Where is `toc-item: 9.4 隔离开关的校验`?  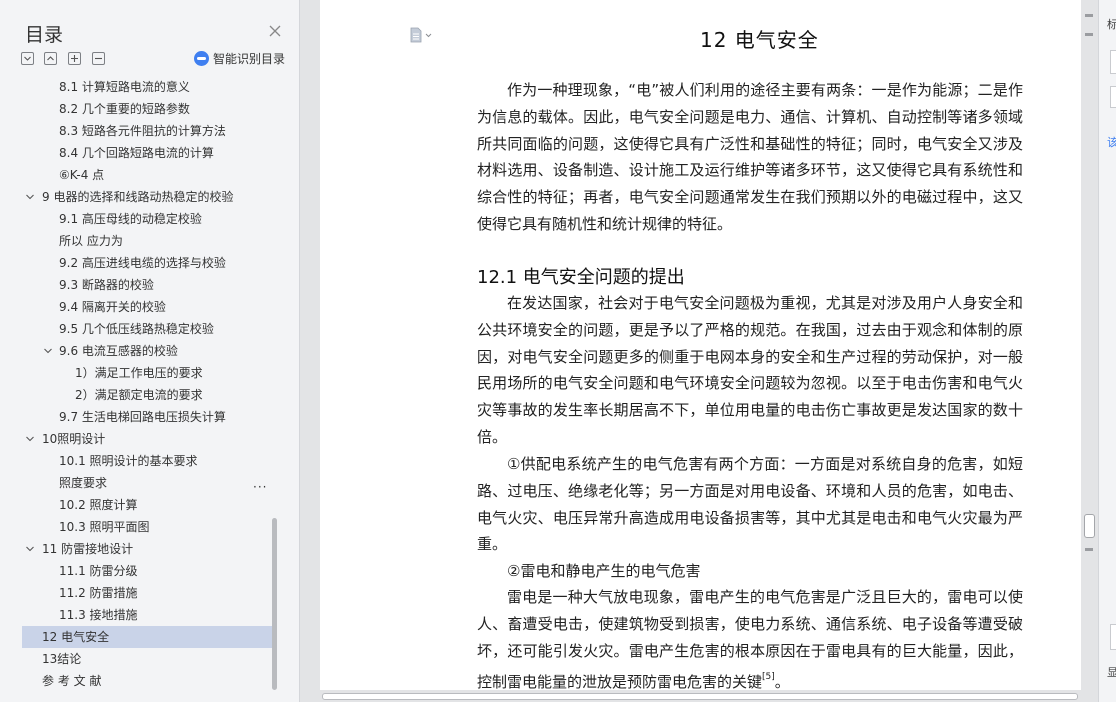
toc-item: 9.4 隔离开关的校验 is located at coordinates (147, 307).